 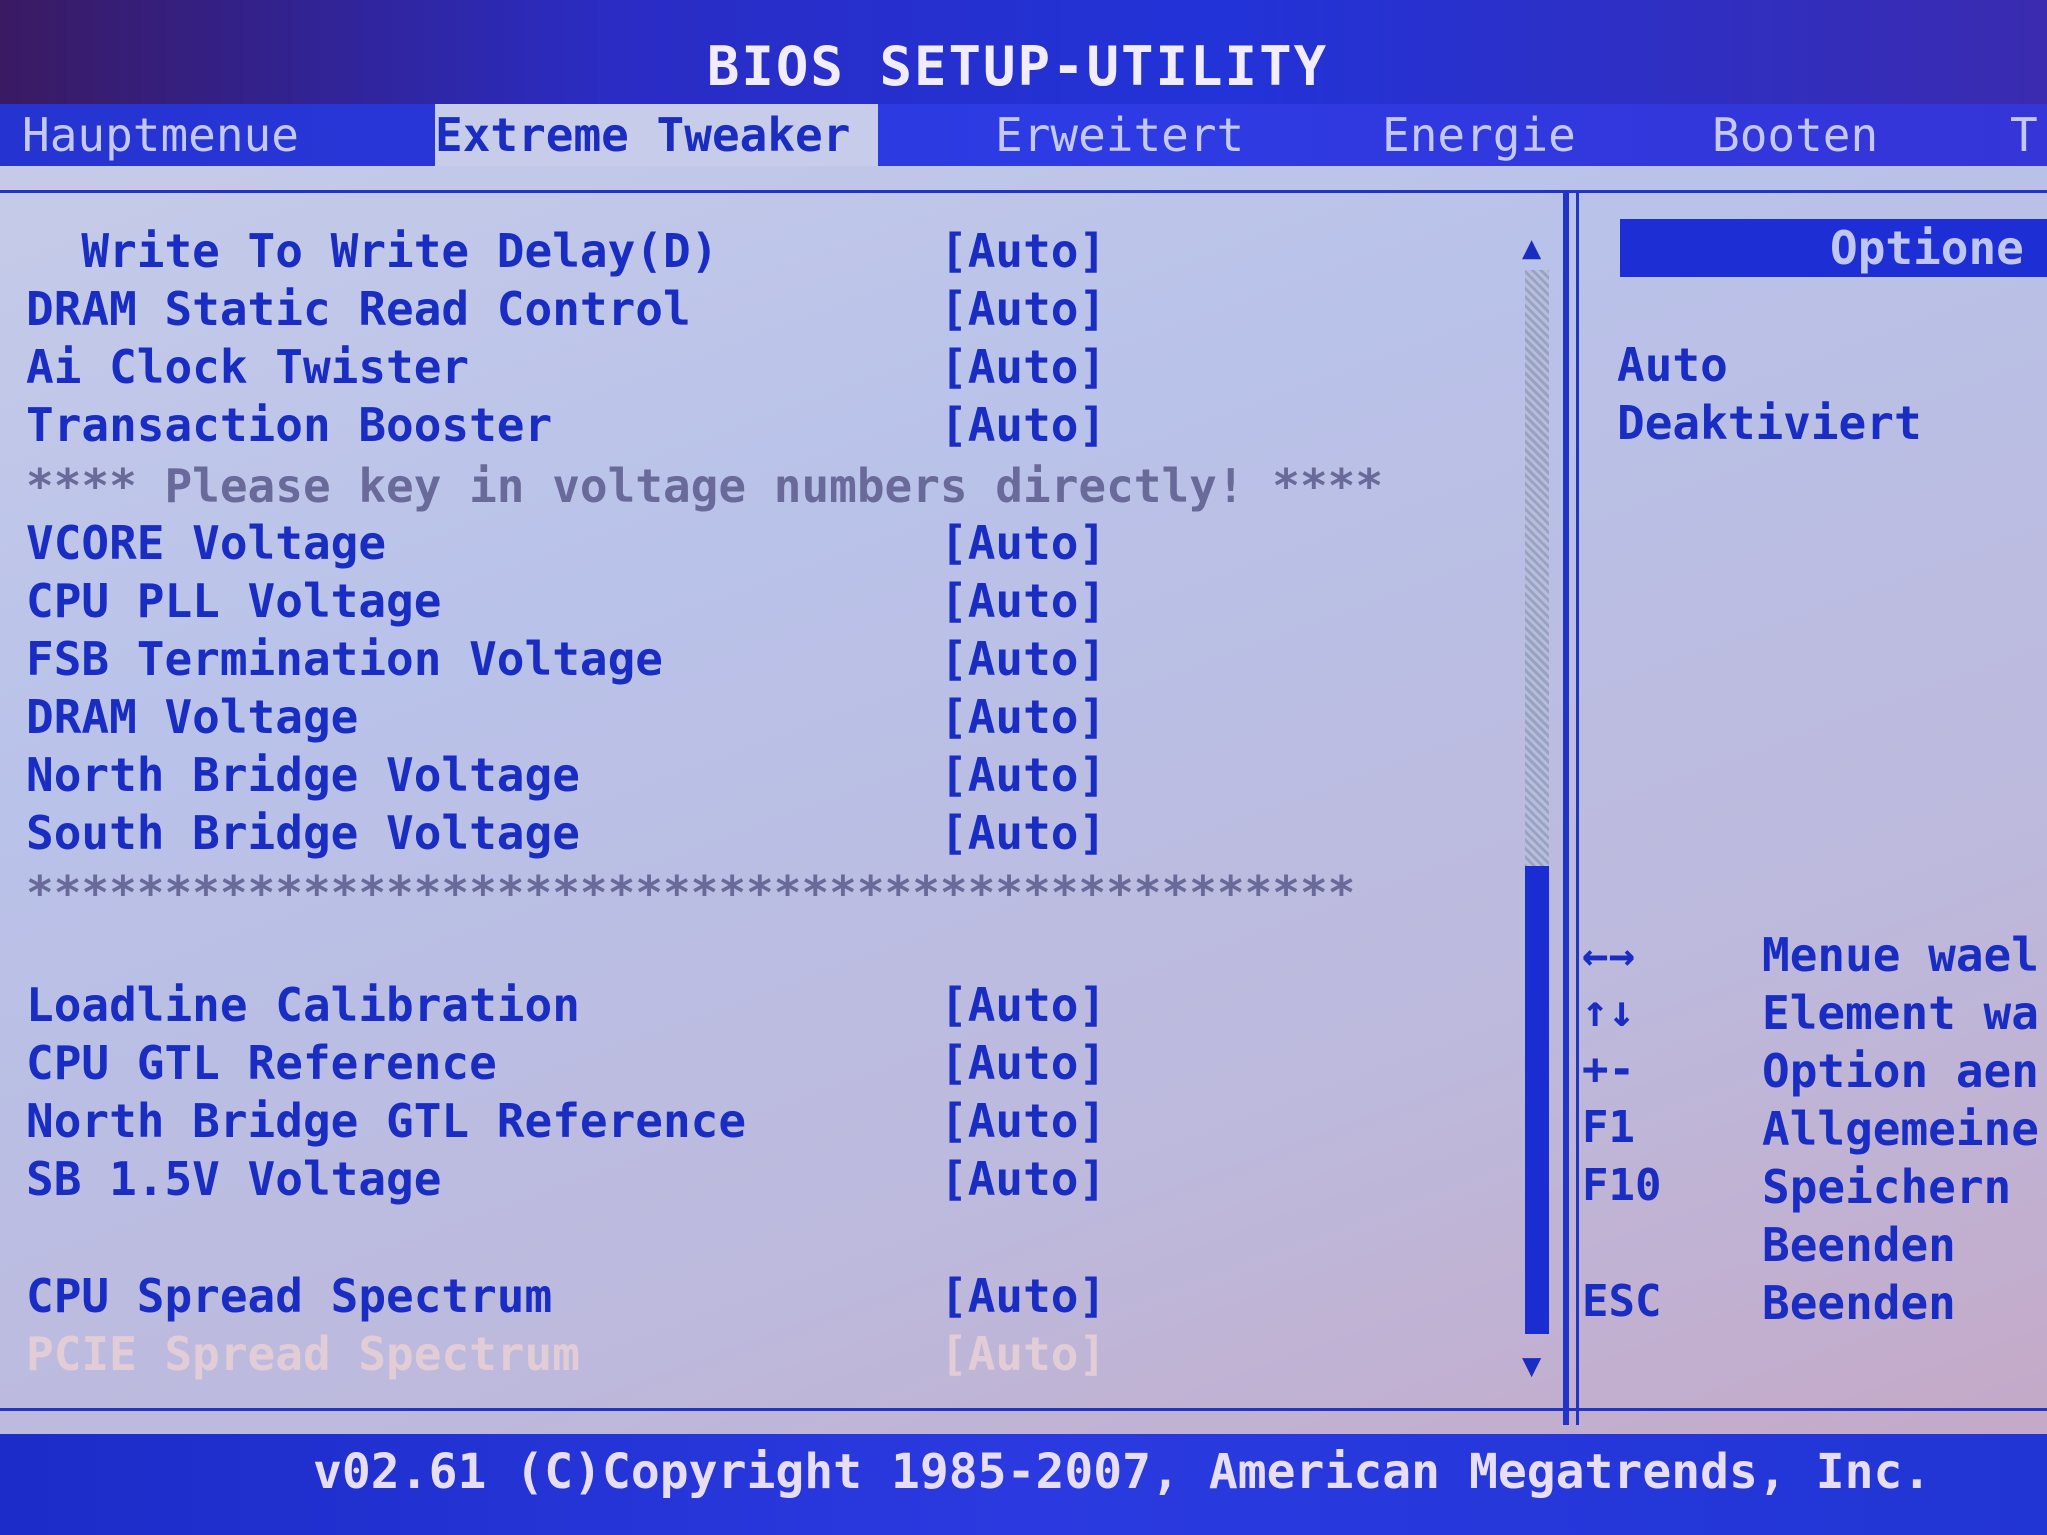 I want to click on setting-label: Ai Clock Twister, so click(x=247, y=367).